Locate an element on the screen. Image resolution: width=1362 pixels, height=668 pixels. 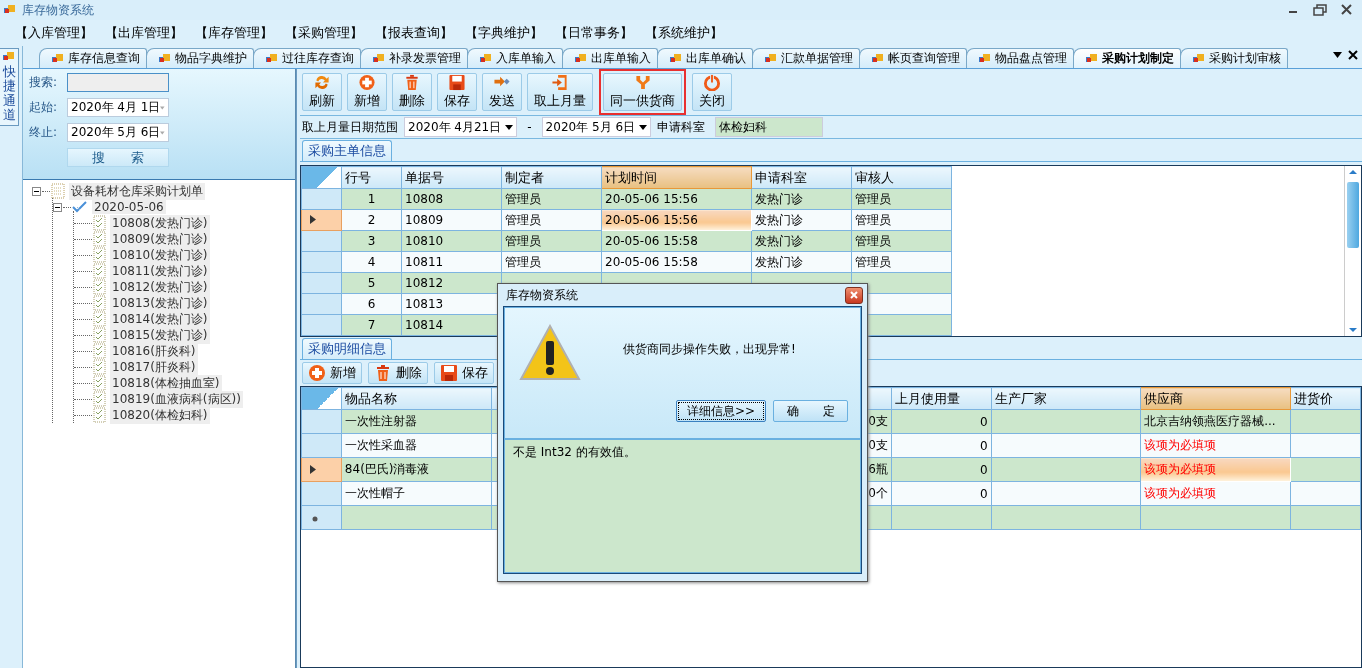
table-cell: 一次性帽子 is located at coordinates (374, 493).